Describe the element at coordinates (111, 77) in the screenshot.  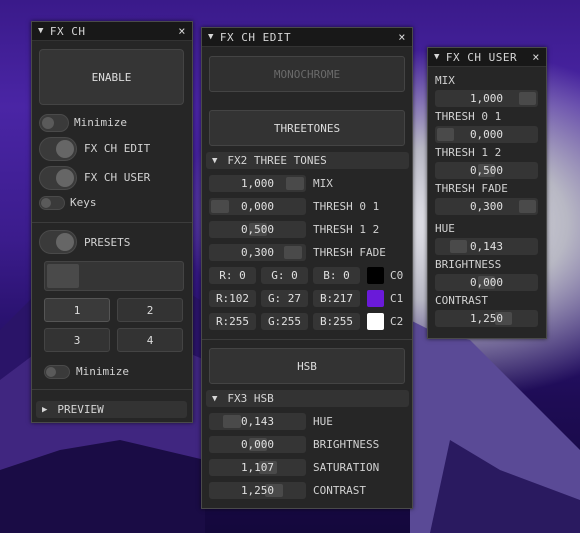
I see `enable-button: ENABLE` at that location.